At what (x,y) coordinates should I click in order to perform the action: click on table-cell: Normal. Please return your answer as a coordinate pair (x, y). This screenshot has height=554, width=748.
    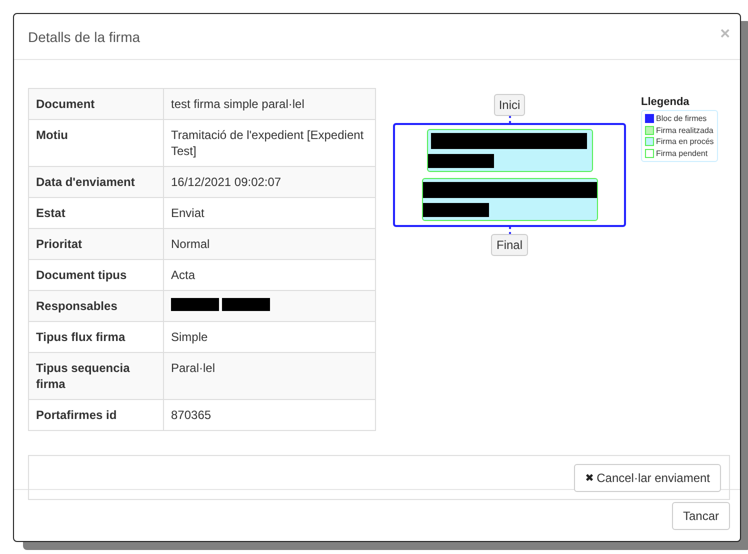
    Looking at the image, I should click on (270, 244).